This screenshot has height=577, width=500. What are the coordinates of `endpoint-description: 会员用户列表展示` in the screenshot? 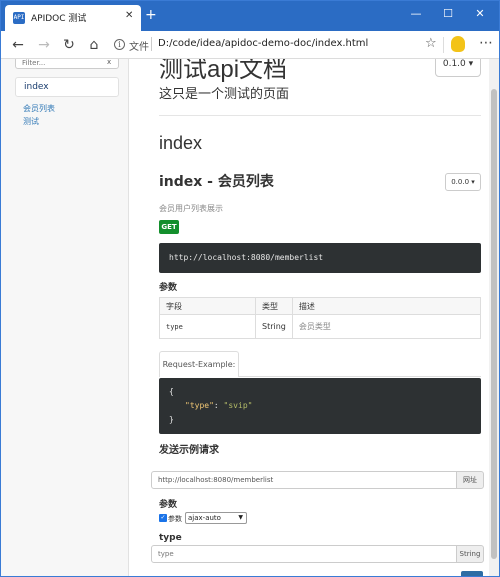 It's located at (191, 208).